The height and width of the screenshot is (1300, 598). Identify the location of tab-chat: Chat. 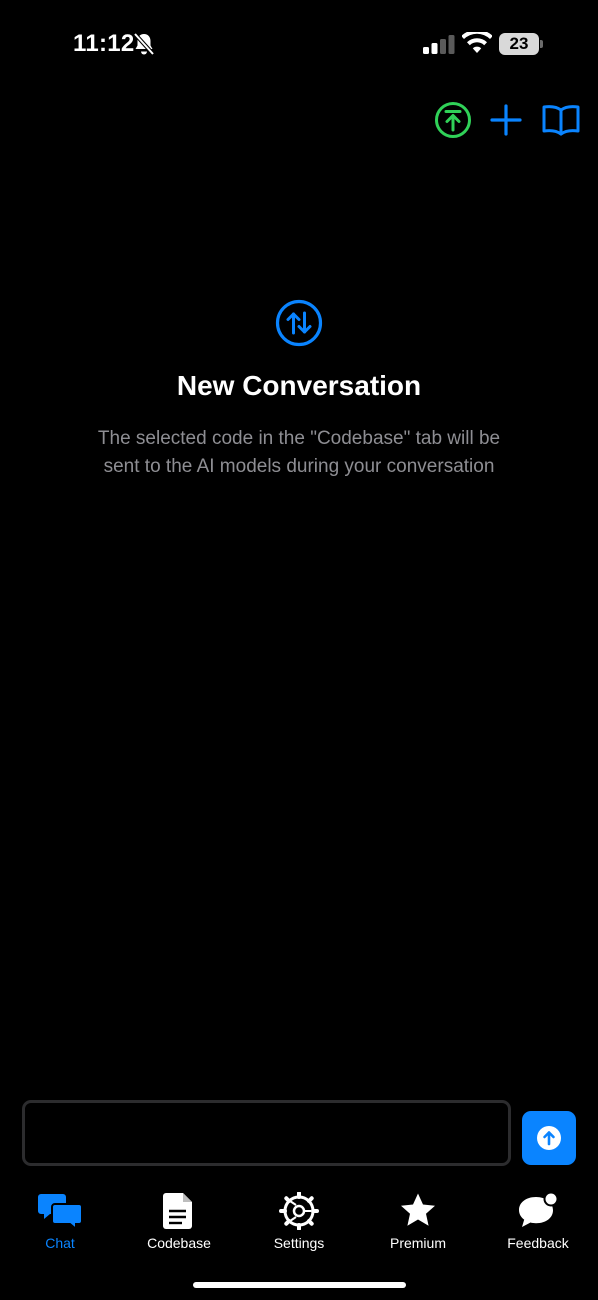
(60, 1221).